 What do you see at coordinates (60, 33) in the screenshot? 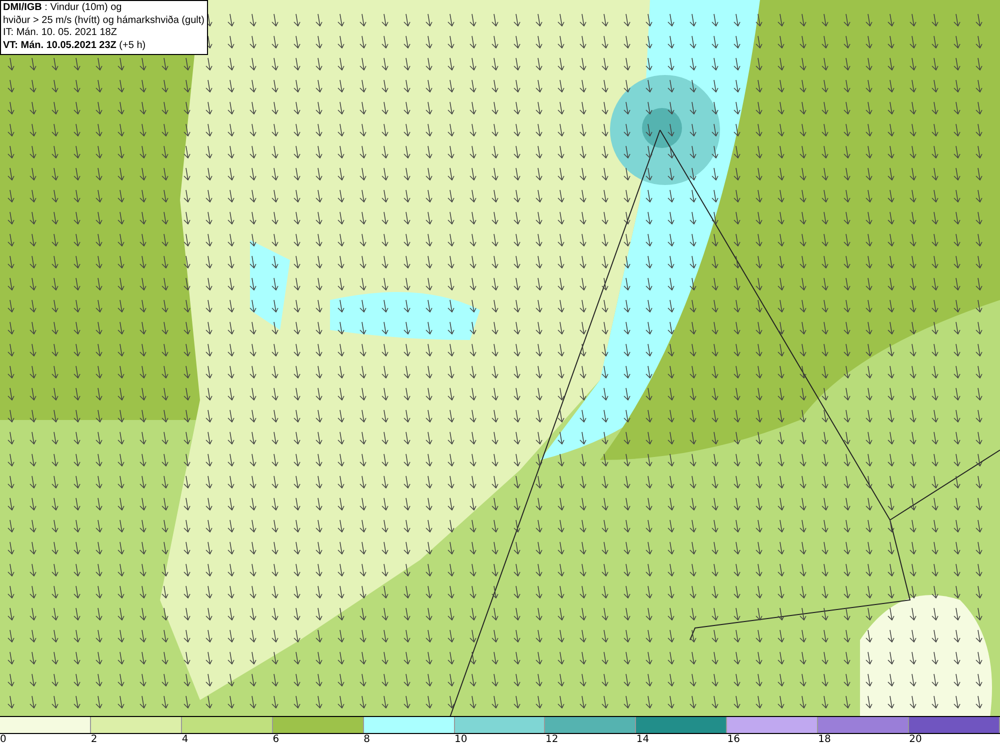
I see `title-line: IT: Mán. 10. 05. 2021 18Z` at bounding box center [60, 33].